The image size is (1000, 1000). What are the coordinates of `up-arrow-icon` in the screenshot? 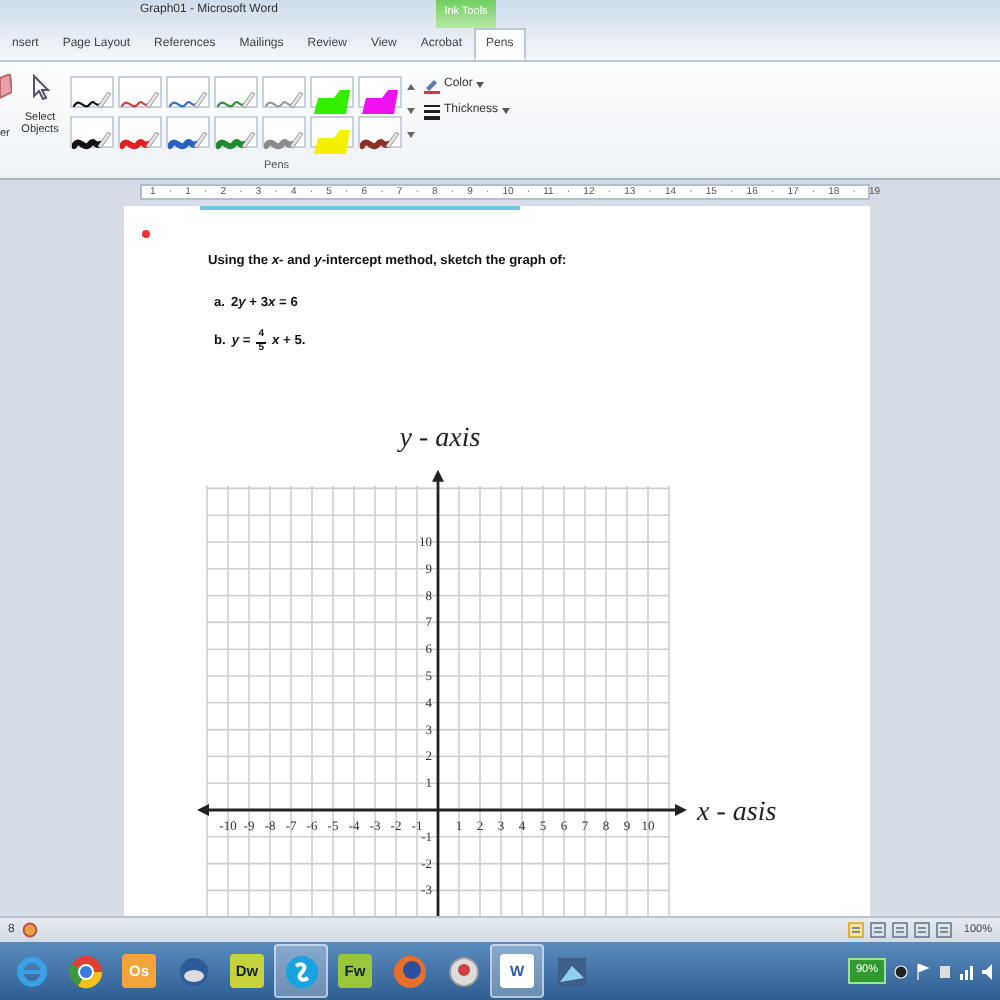 It's located at (411, 87).